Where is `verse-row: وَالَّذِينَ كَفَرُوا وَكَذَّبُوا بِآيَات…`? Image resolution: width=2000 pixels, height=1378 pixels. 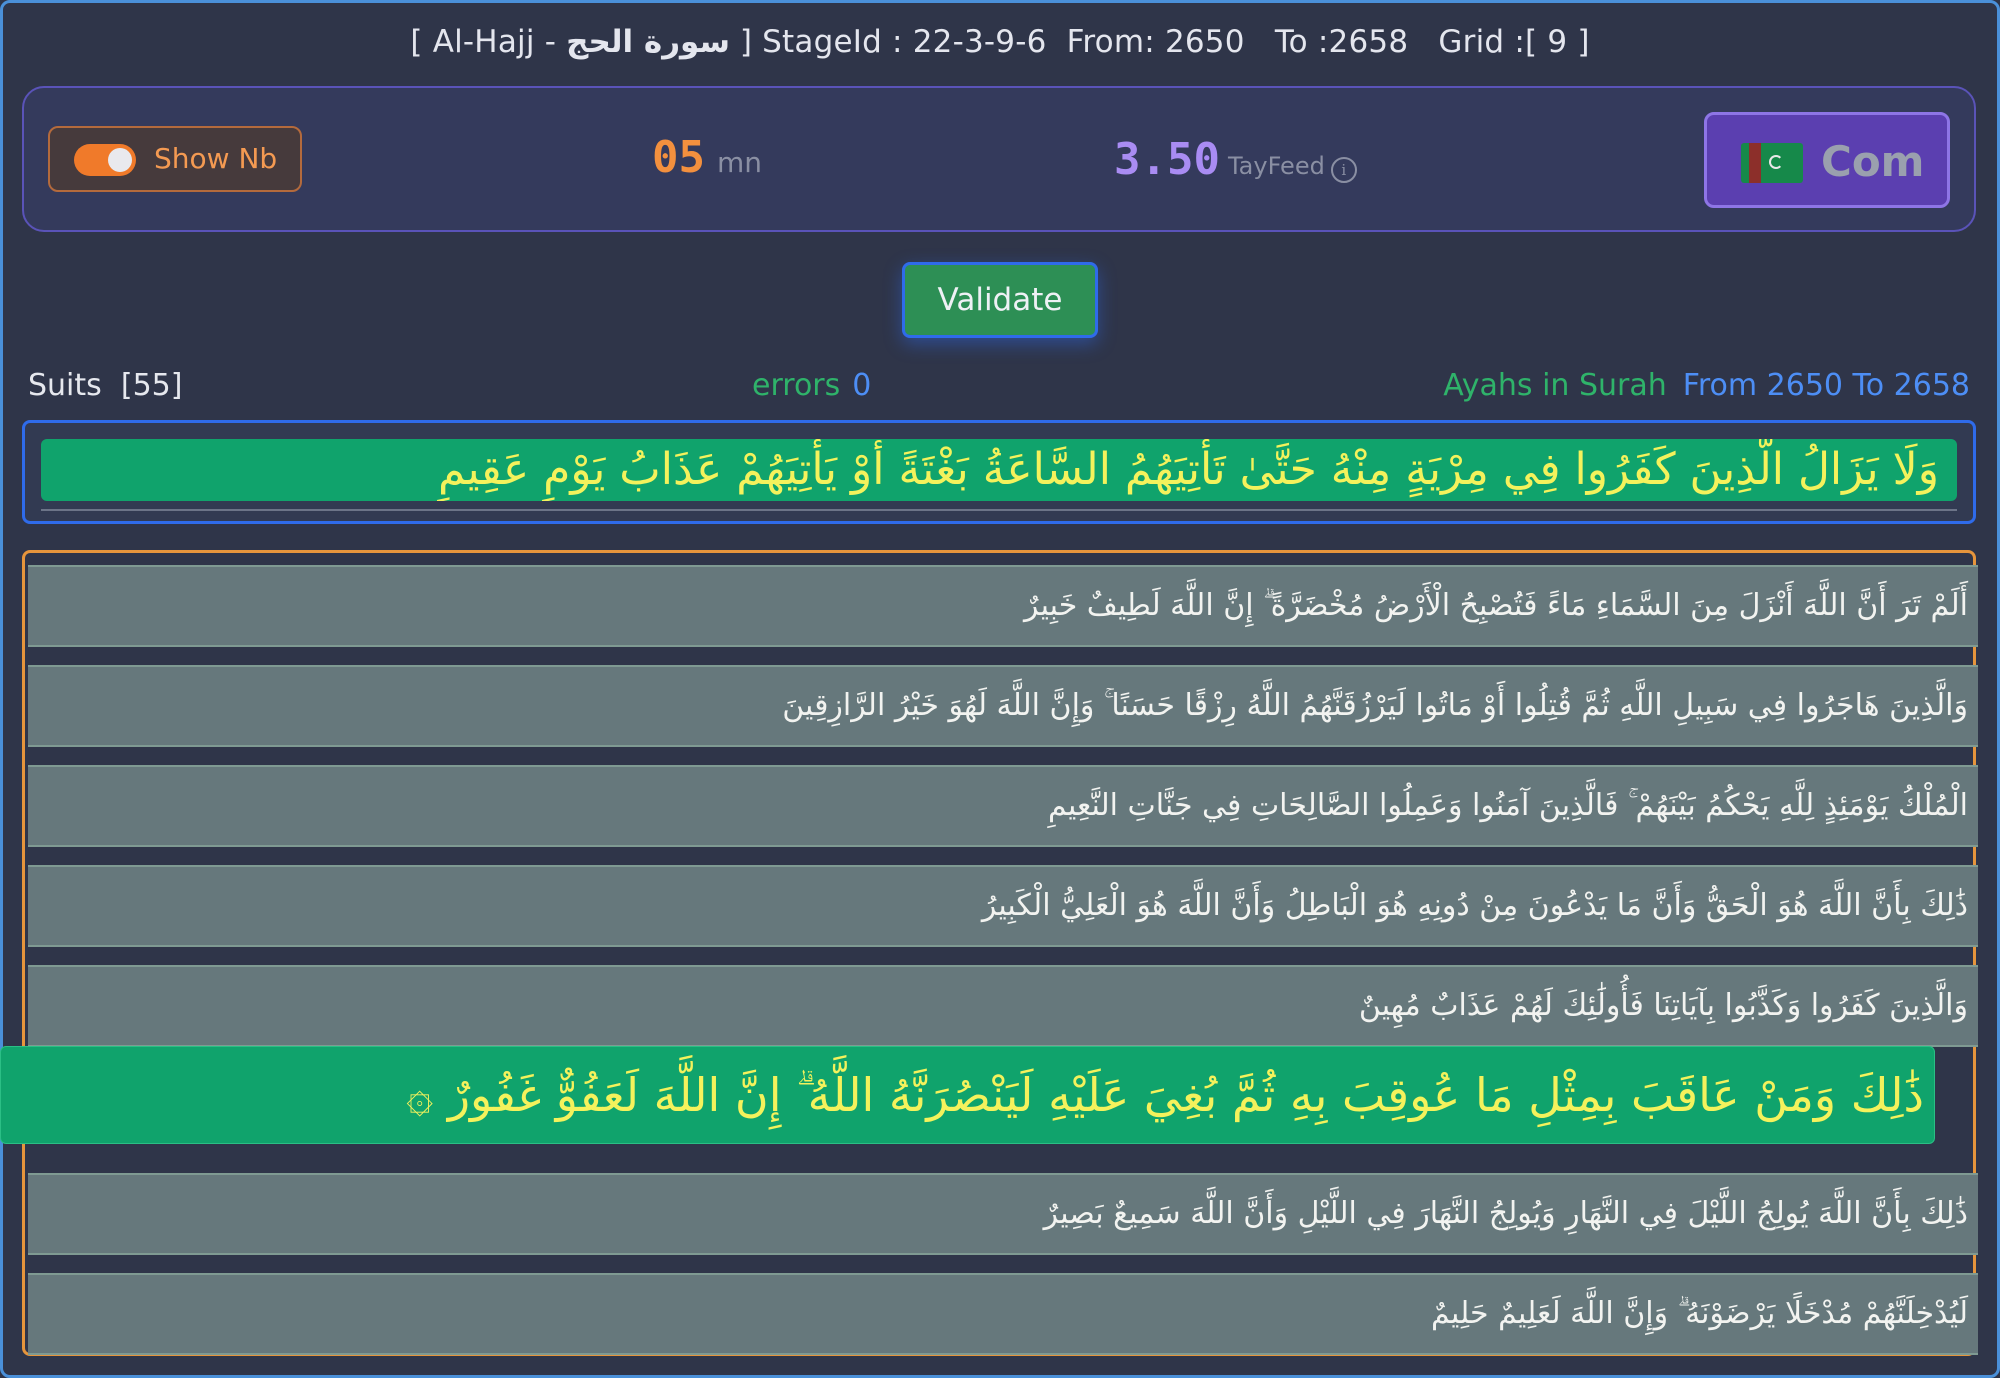
verse-row: وَالَّذِينَ كَفَرُوا وَكَذَّبُوا بِآيَات… is located at coordinates (1003, 1006).